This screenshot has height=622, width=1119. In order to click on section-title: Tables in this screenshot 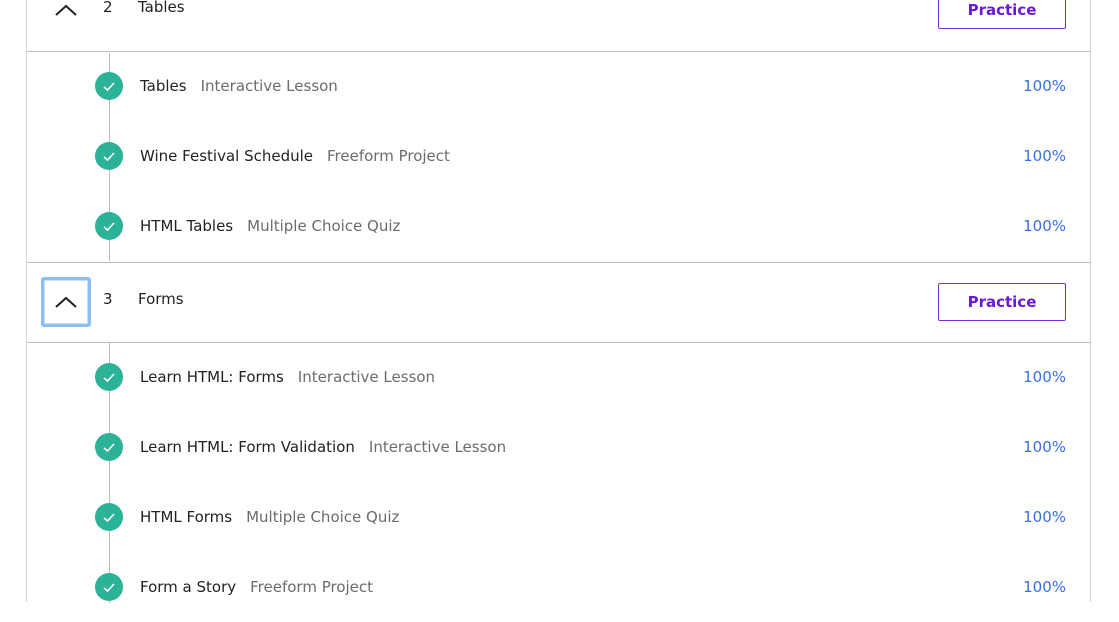, I will do `click(161, 8)`.